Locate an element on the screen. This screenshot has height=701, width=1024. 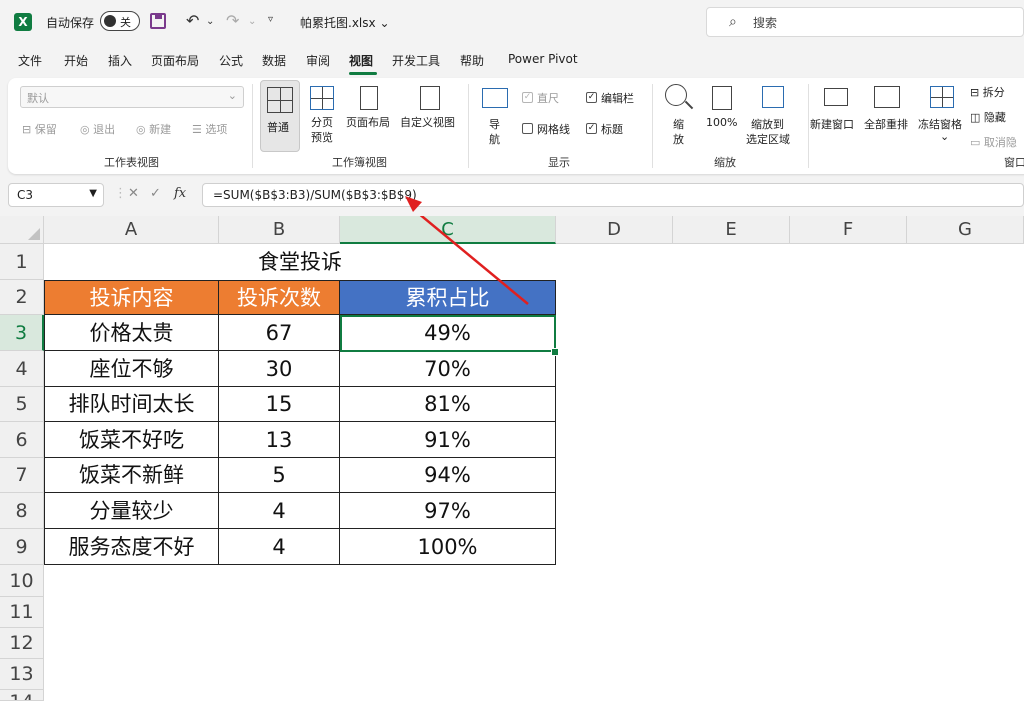
title-bar: X 自动保存 关 ↶ ⌄ ↷ ⌄ ▿ 帕累托图.xlsx ⌄ ⌕ 搜索 is located at coordinates (512, 22).